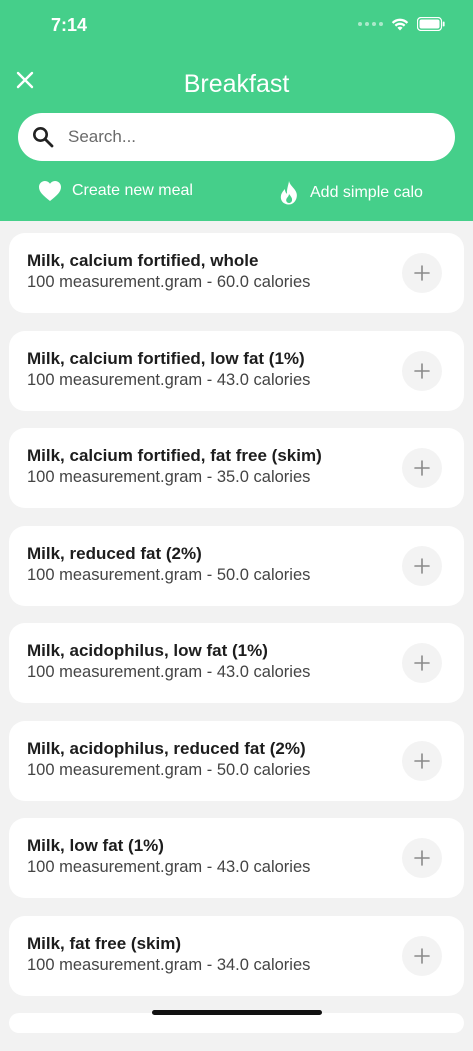 This screenshot has height=1051, width=473. Describe the element at coordinates (236, 1023) in the screenshot. I see `food-item-partial` at that location.